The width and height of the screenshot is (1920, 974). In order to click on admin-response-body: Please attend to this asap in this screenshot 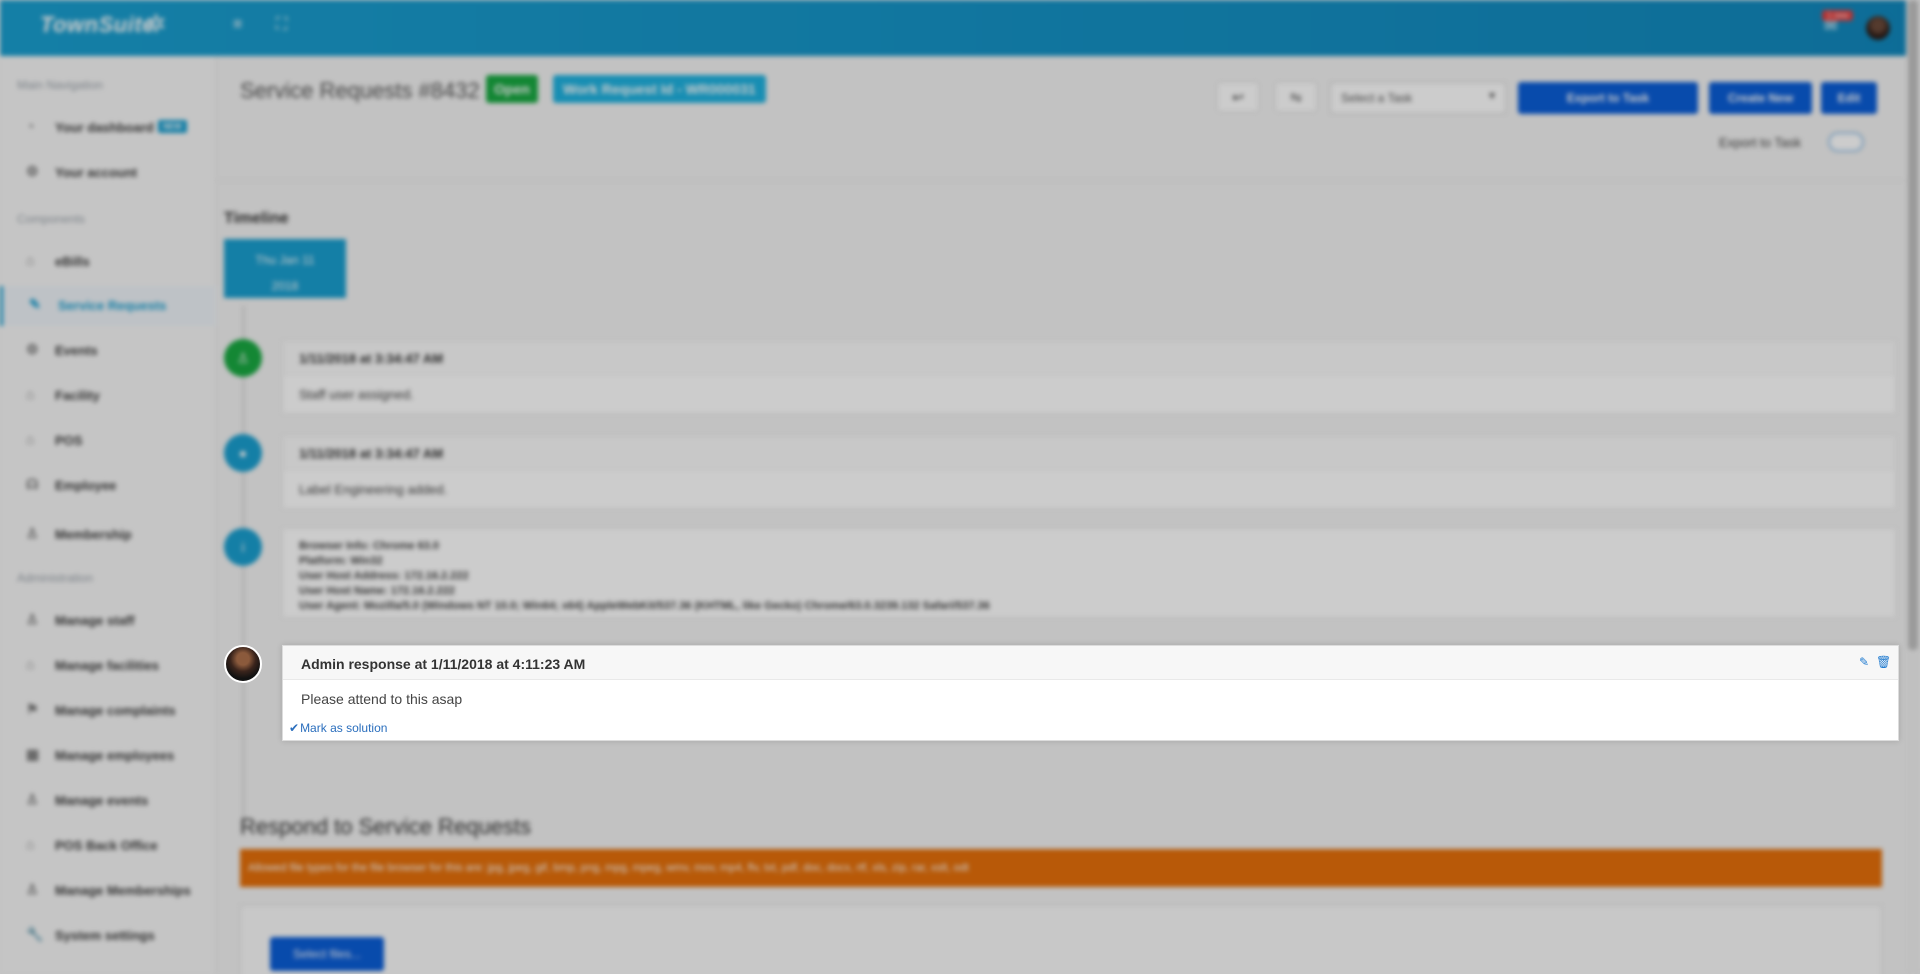, I will do `click(382, 699)`.